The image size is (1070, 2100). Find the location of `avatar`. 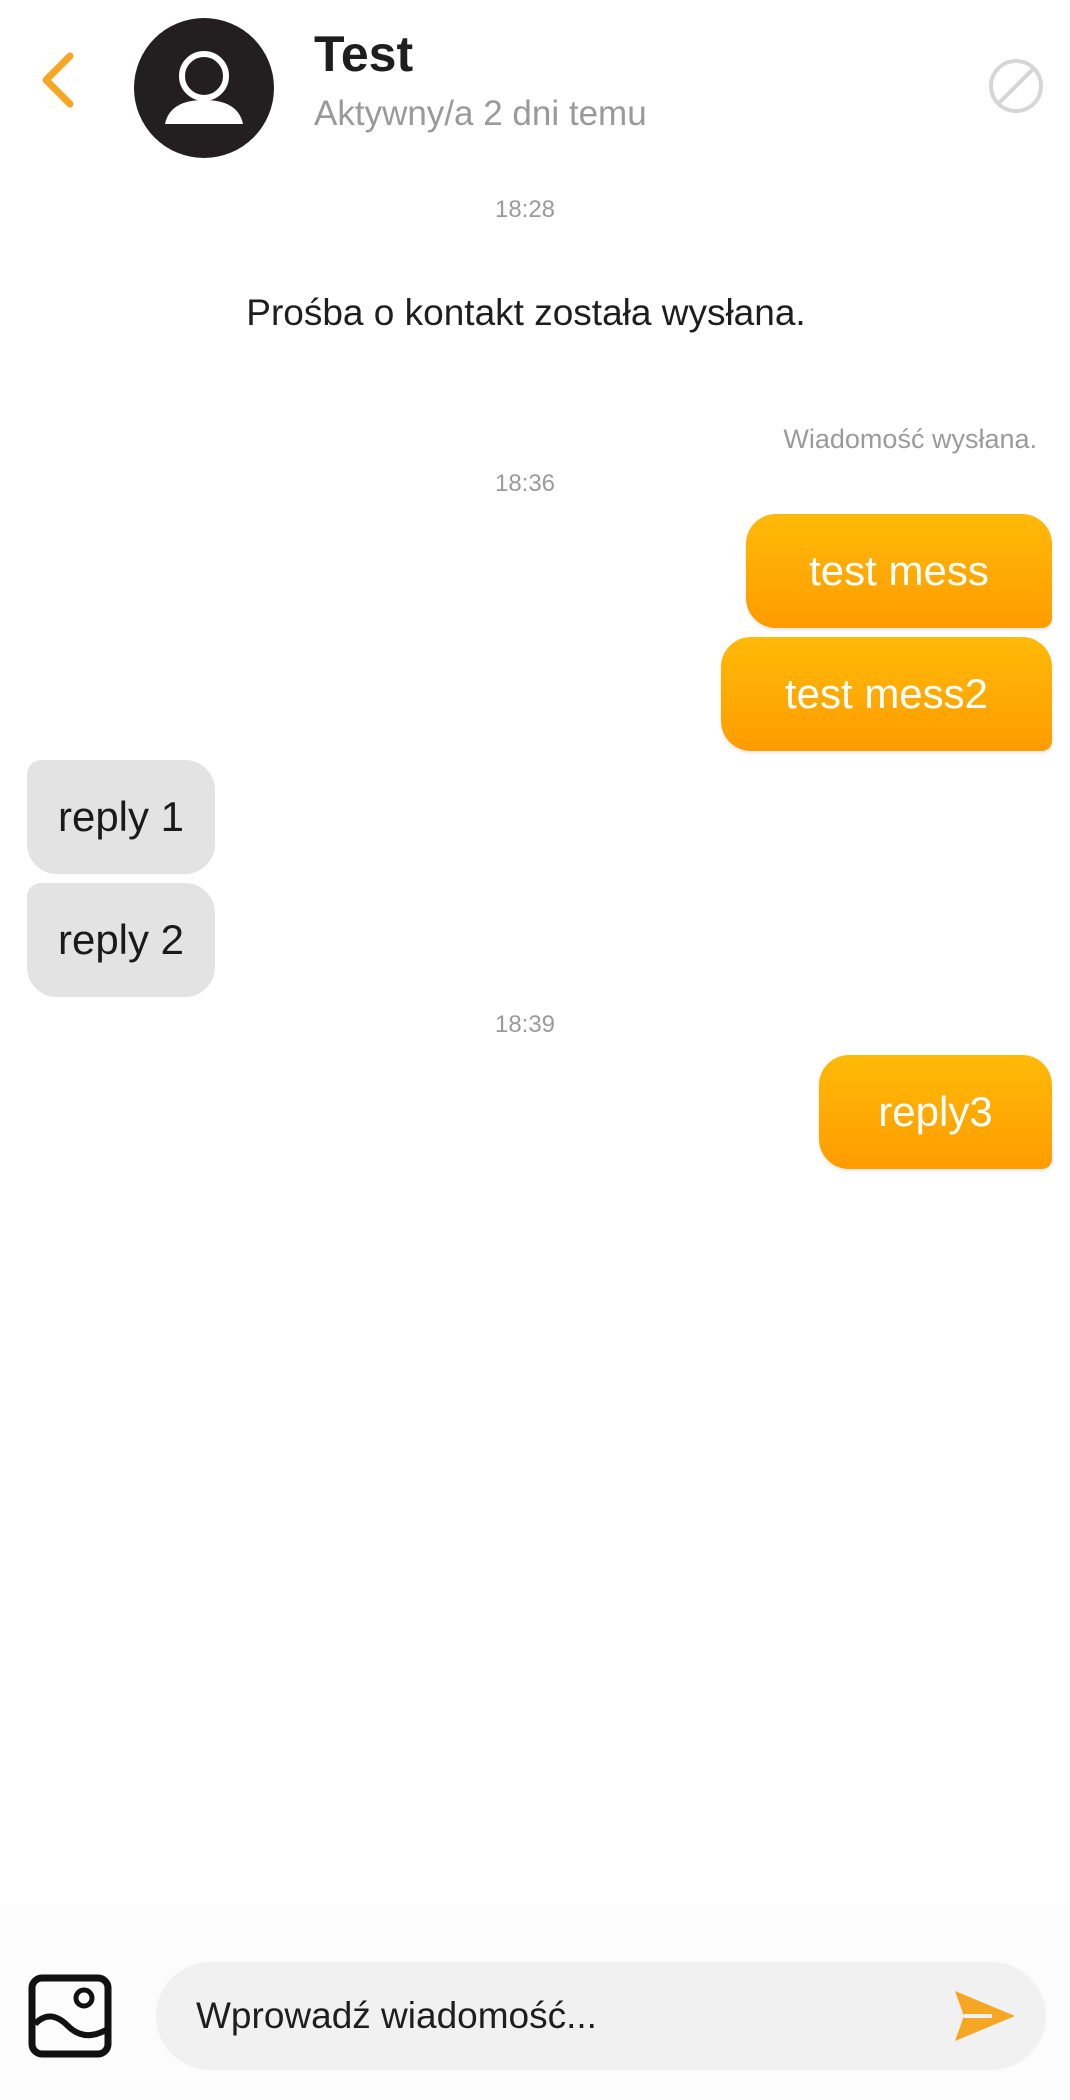

avatar is located at coordinates (204, 88).